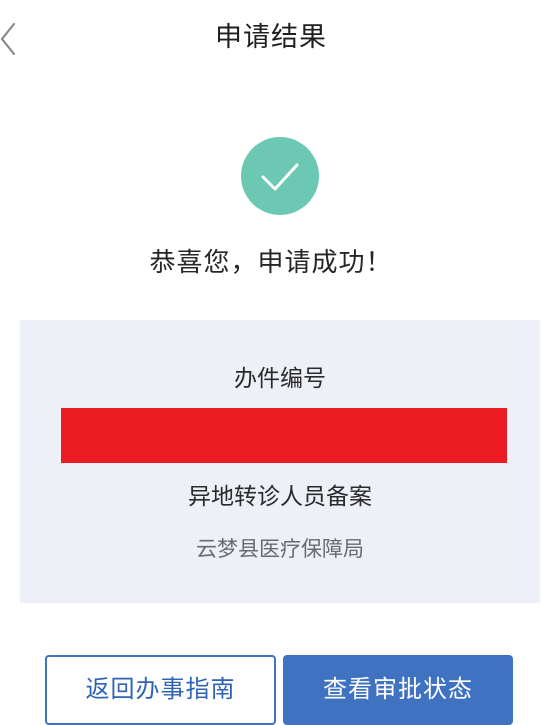 The width and height of the screenshot is (542, 725). What do you see at coordinates (398, 690) in the screenshot?
I see `check-status-button: 查看审批状态` at bounding box center [398, 690].